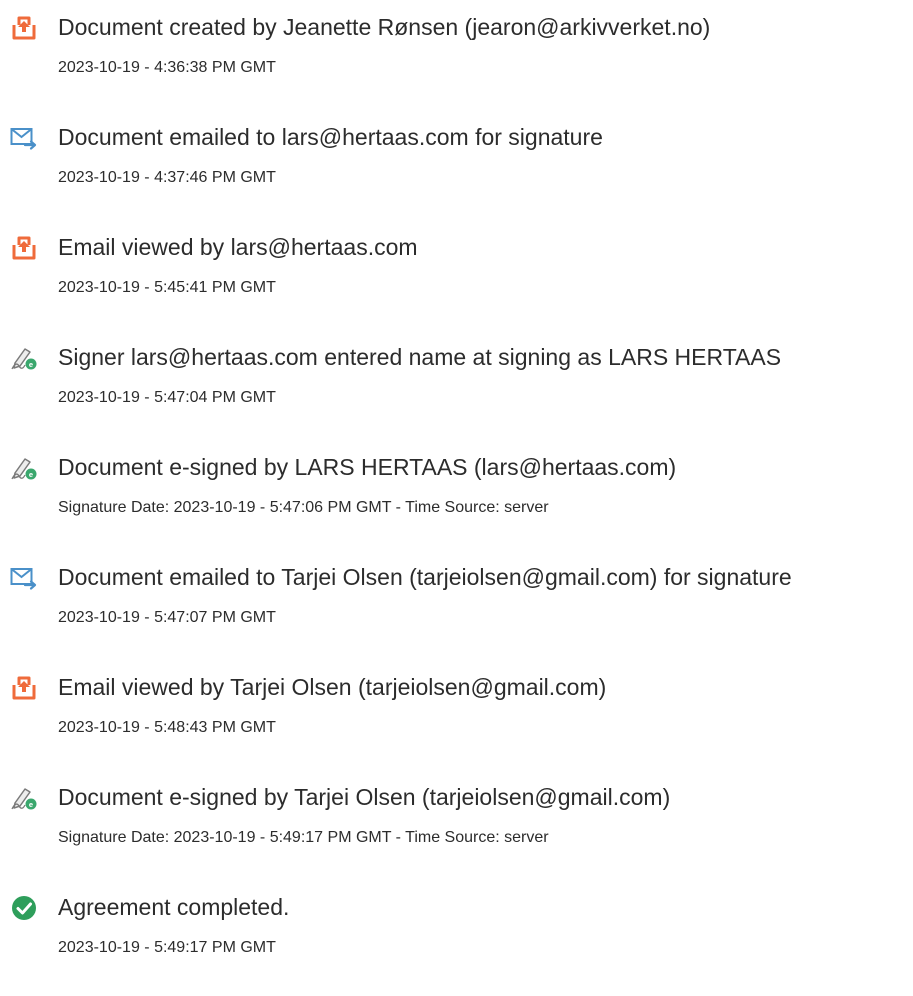 Image resolution: width=913 pixels, height=996 pixels. I want to click on event-timestamp: 2023-10-19 - 5:48:43 PM GMT, so click(167, 727).